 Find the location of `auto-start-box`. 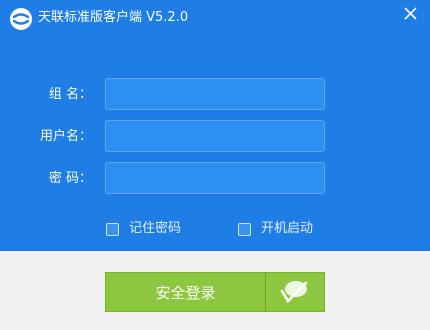

auto-start-box is located at coordinates (244, 229).